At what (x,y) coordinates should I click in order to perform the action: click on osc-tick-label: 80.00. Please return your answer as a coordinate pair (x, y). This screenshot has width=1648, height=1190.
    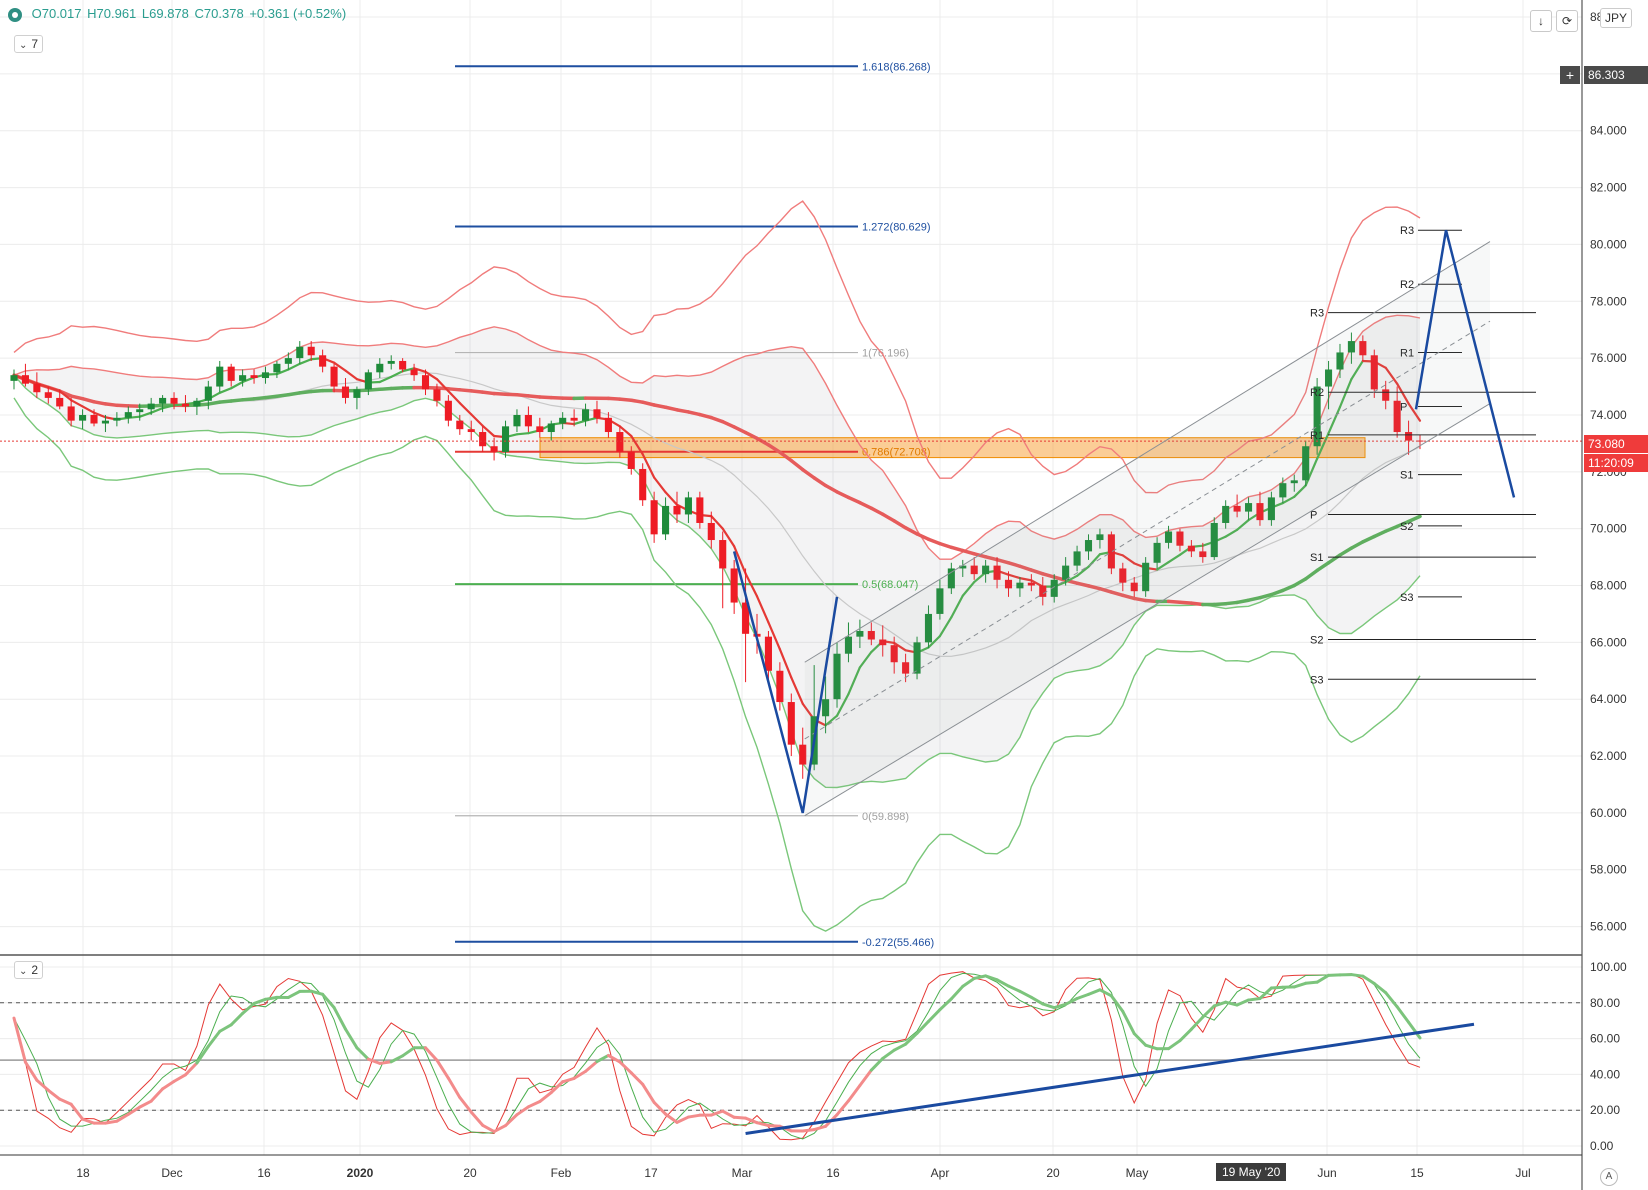
    Looking at the image, I should click on (1605, 1003).